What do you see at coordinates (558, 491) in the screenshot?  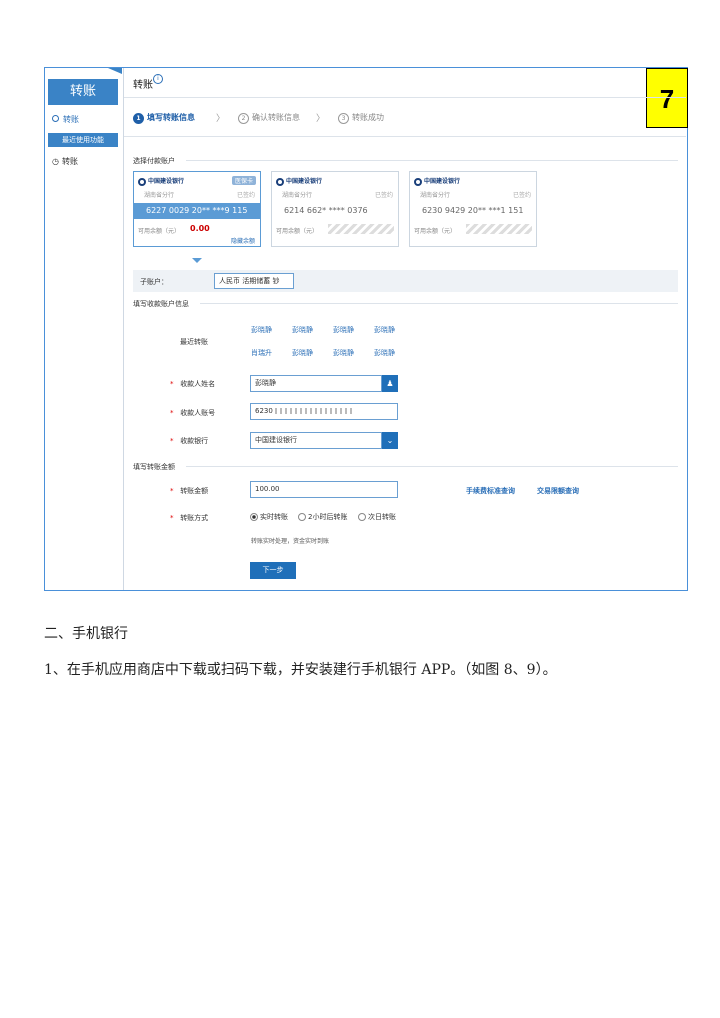 I see `transaction-limit-link: 交易限额查询` at bounding box center [558, 491].